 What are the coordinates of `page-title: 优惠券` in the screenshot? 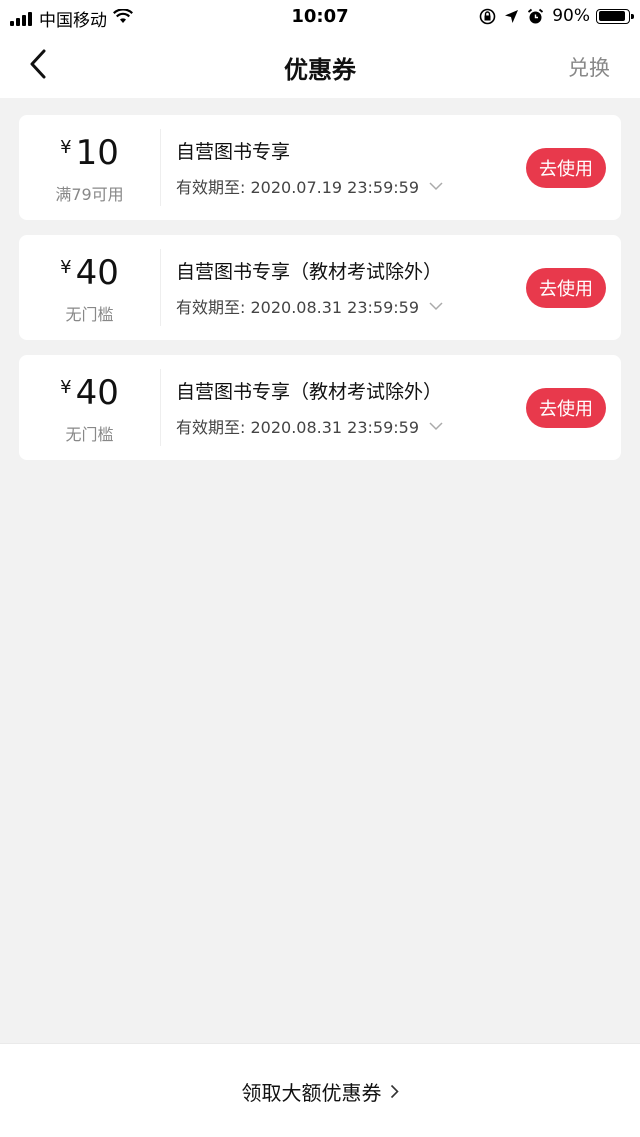 It's located at (320, 70).